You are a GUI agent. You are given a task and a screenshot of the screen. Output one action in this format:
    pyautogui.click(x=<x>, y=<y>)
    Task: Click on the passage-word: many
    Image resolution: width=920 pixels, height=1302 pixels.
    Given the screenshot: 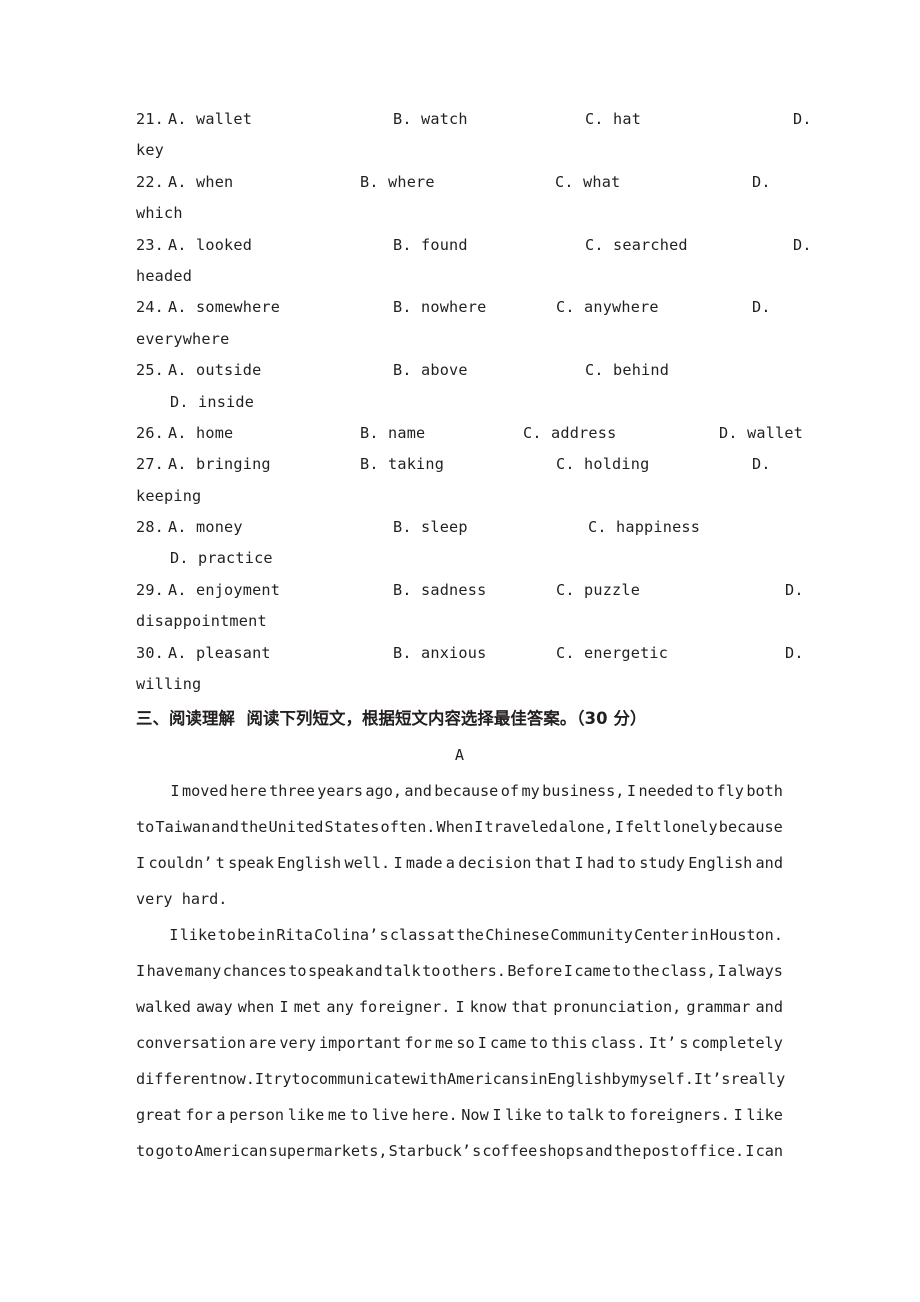 What is the action you would take?
    pyautogui.click(x=203, y=971)
    